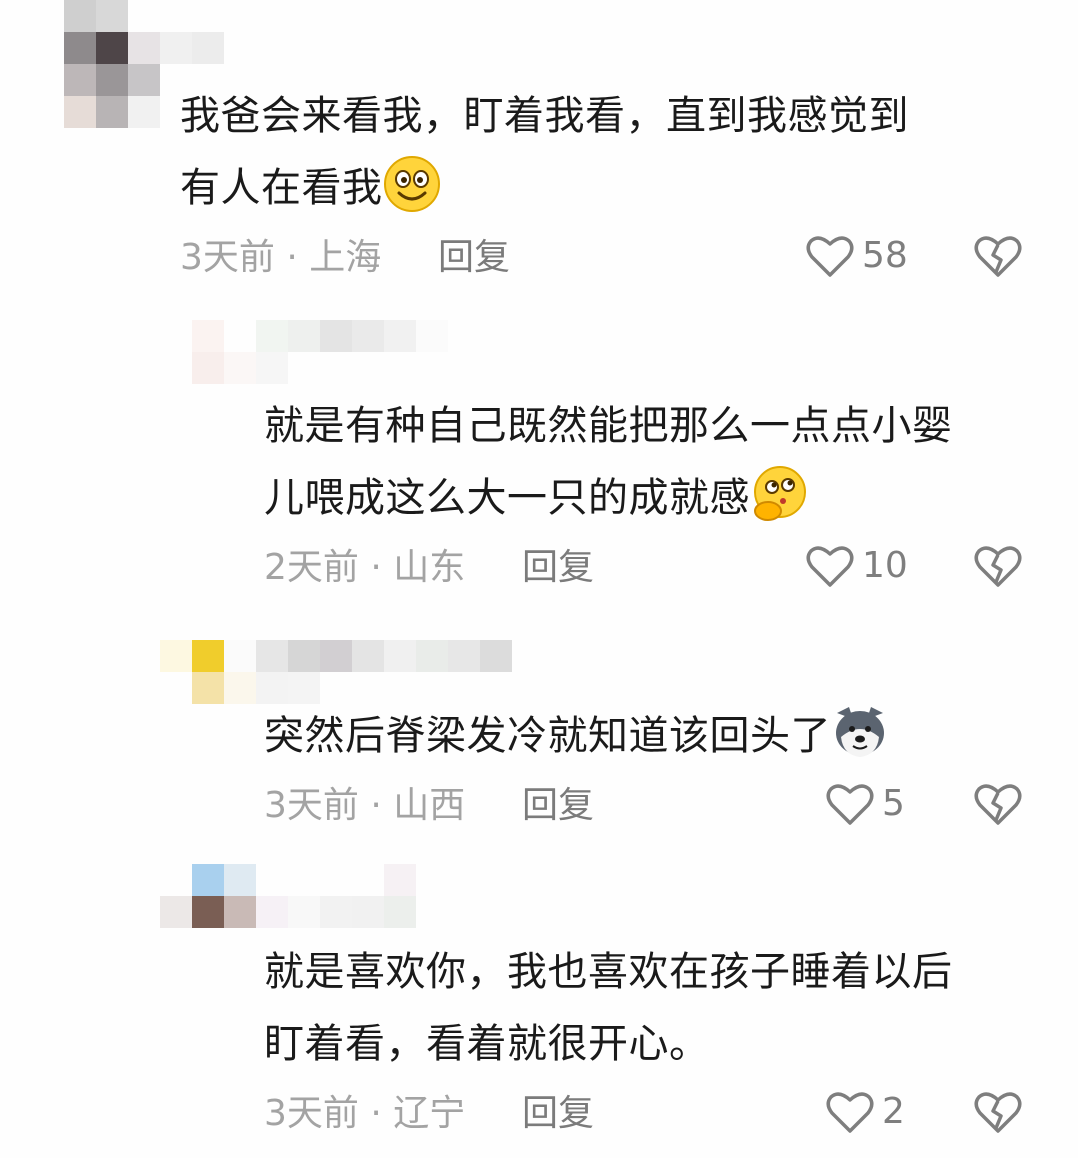 The image size is (1078, 1158). What do you see at coordinates (857, 256) in the screenshot?
I see `like-button: 58` at bounding box center [857, 256].